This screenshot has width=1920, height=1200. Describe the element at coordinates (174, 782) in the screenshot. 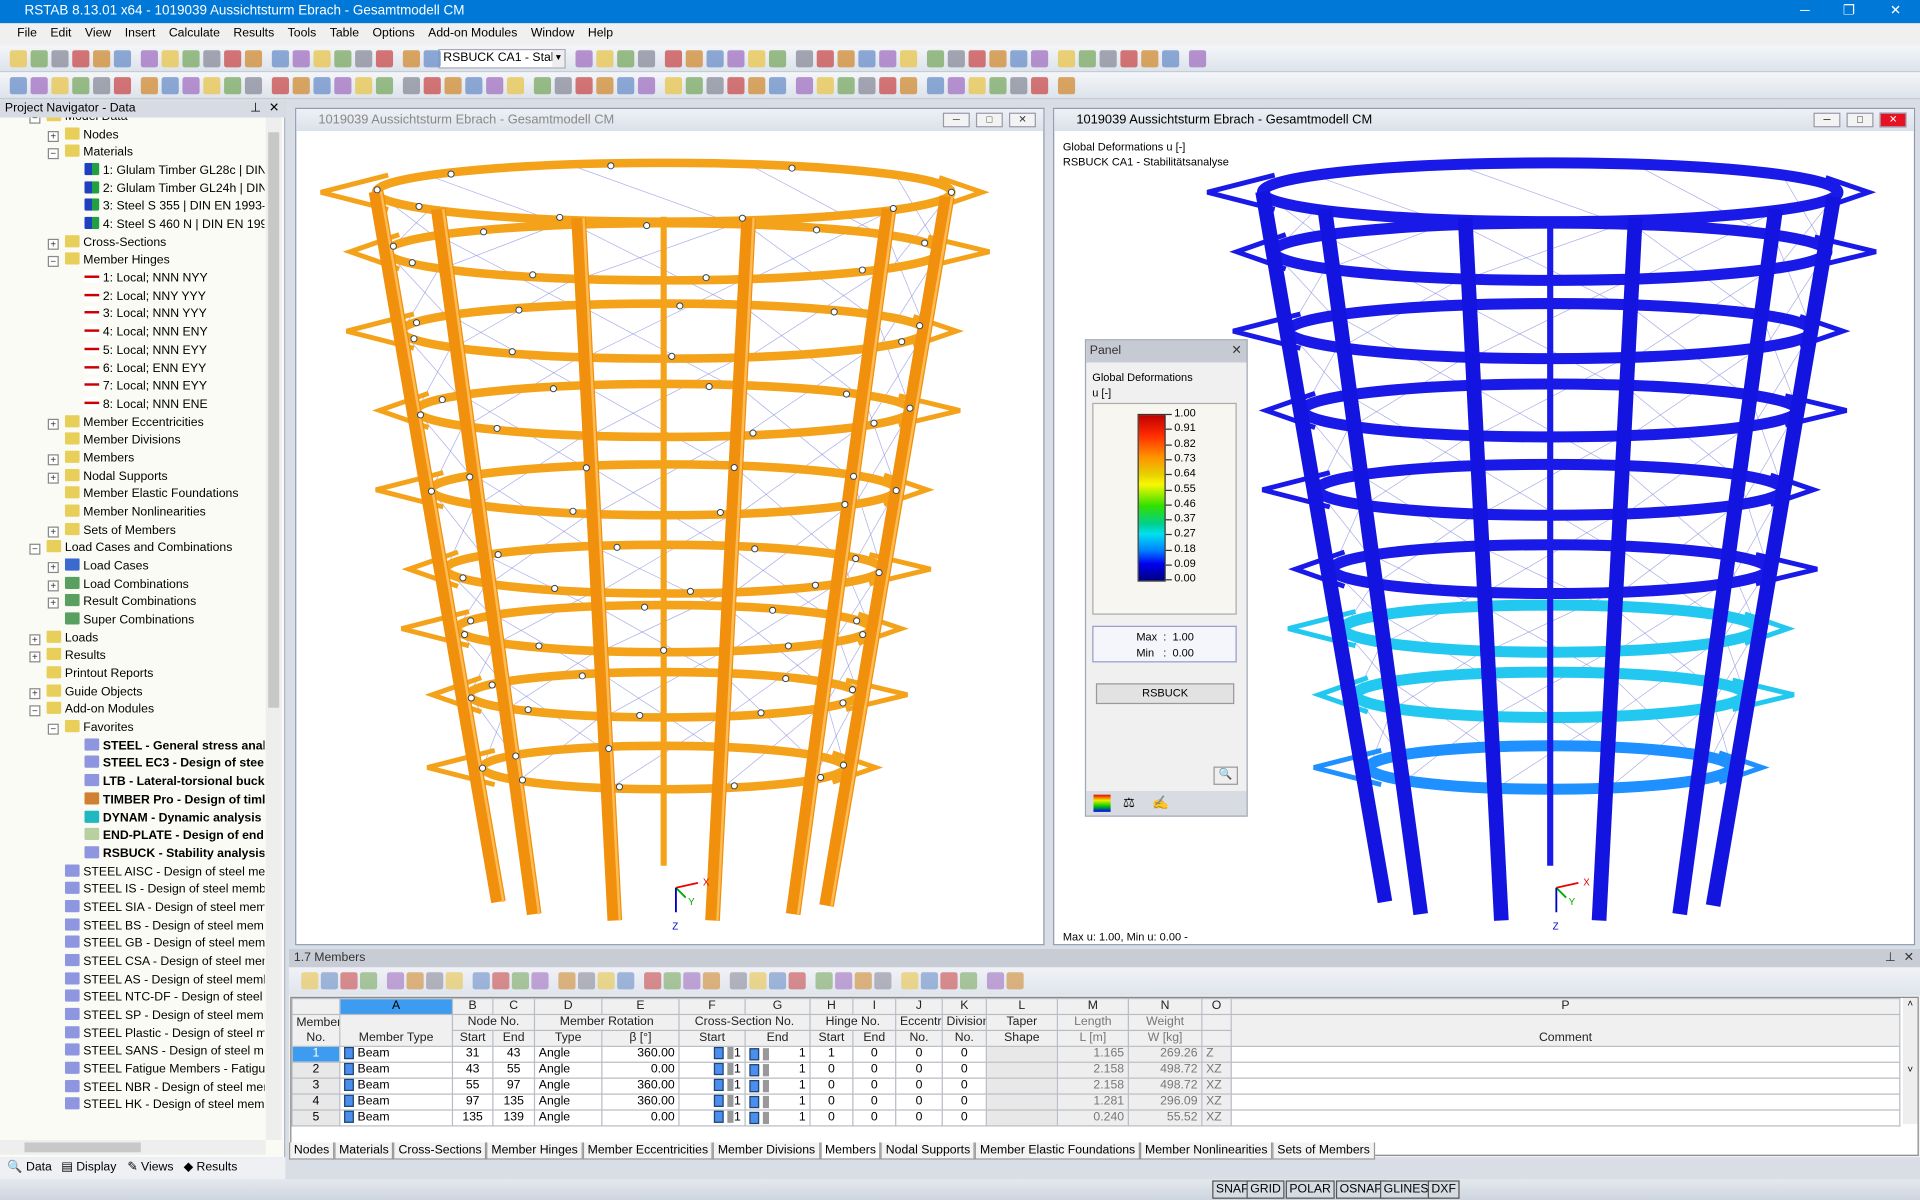

I see `tree-item: LTB - Lateral-torsional buckli` at that location.